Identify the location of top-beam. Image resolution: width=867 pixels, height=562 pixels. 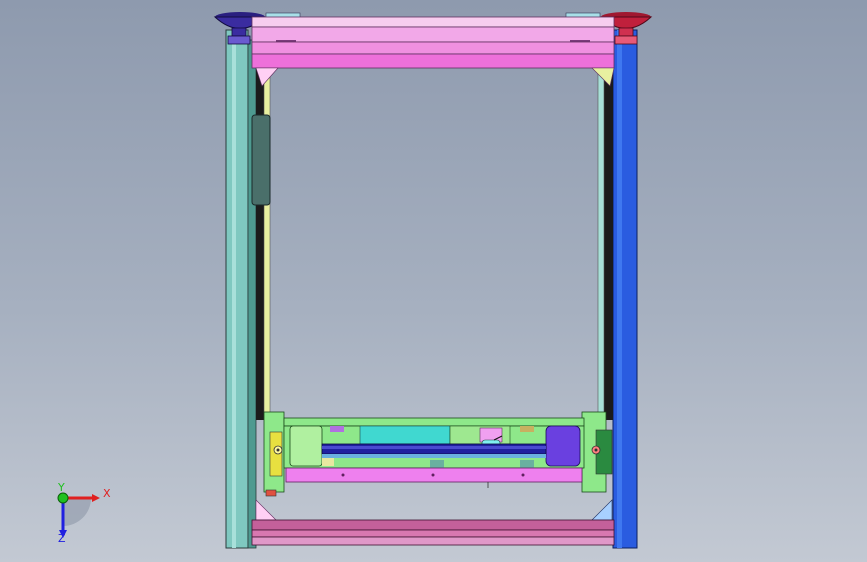
(433, 49).